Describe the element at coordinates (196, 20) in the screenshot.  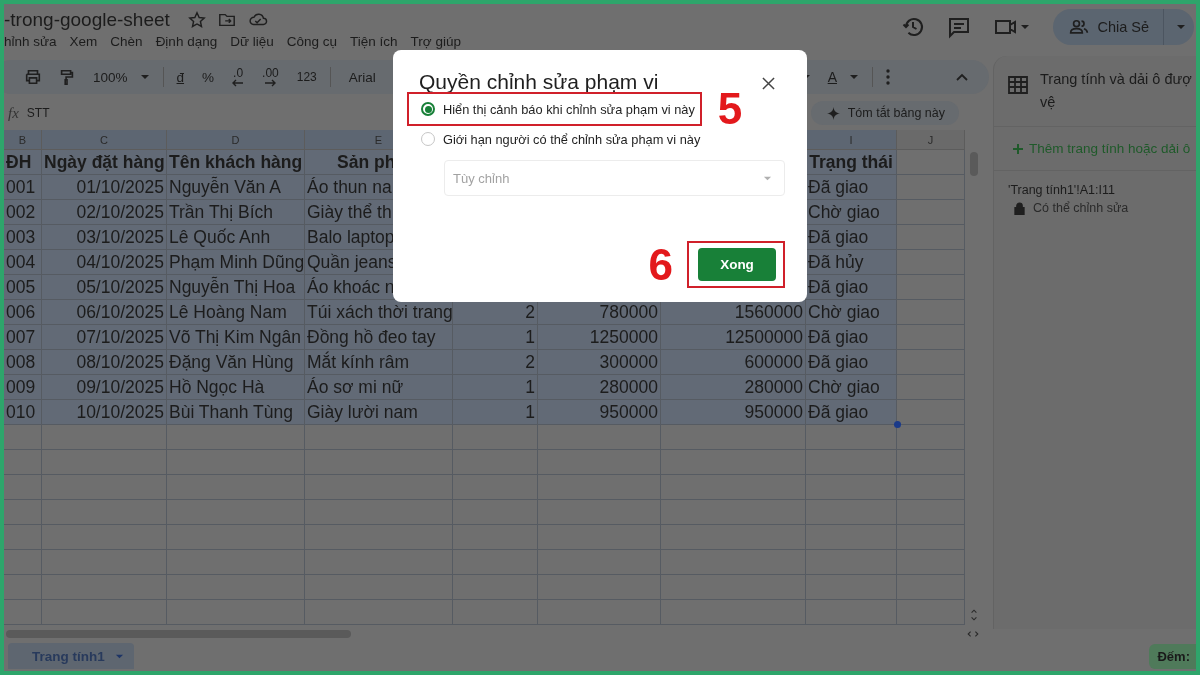
I see `star-icon` at that location.